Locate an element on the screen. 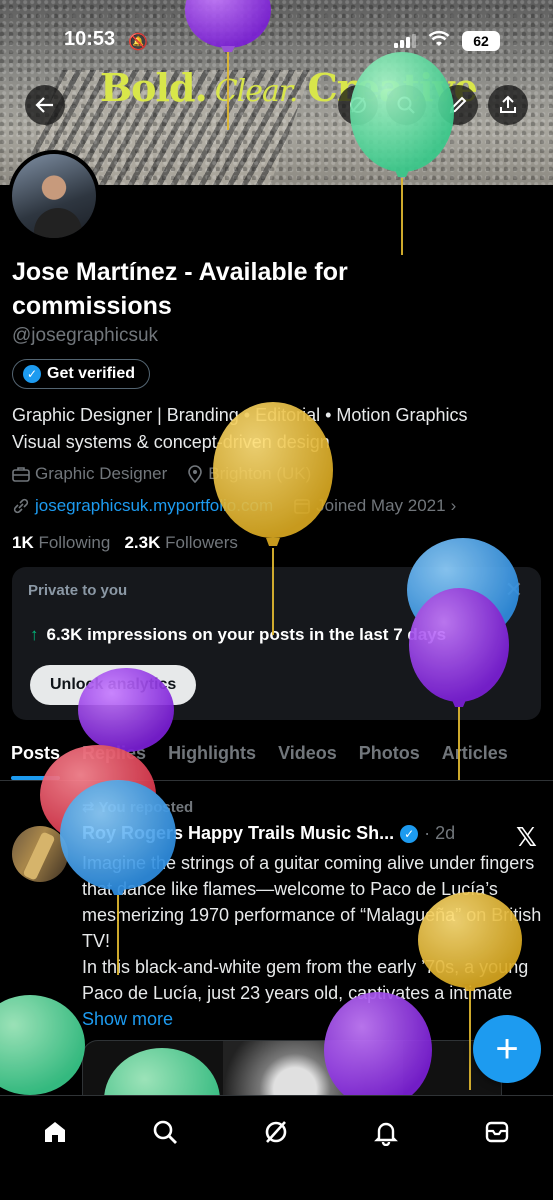 This screenshot has height=1200, width=553. private-card-label: Private to you is located at coordinates (78, 590).